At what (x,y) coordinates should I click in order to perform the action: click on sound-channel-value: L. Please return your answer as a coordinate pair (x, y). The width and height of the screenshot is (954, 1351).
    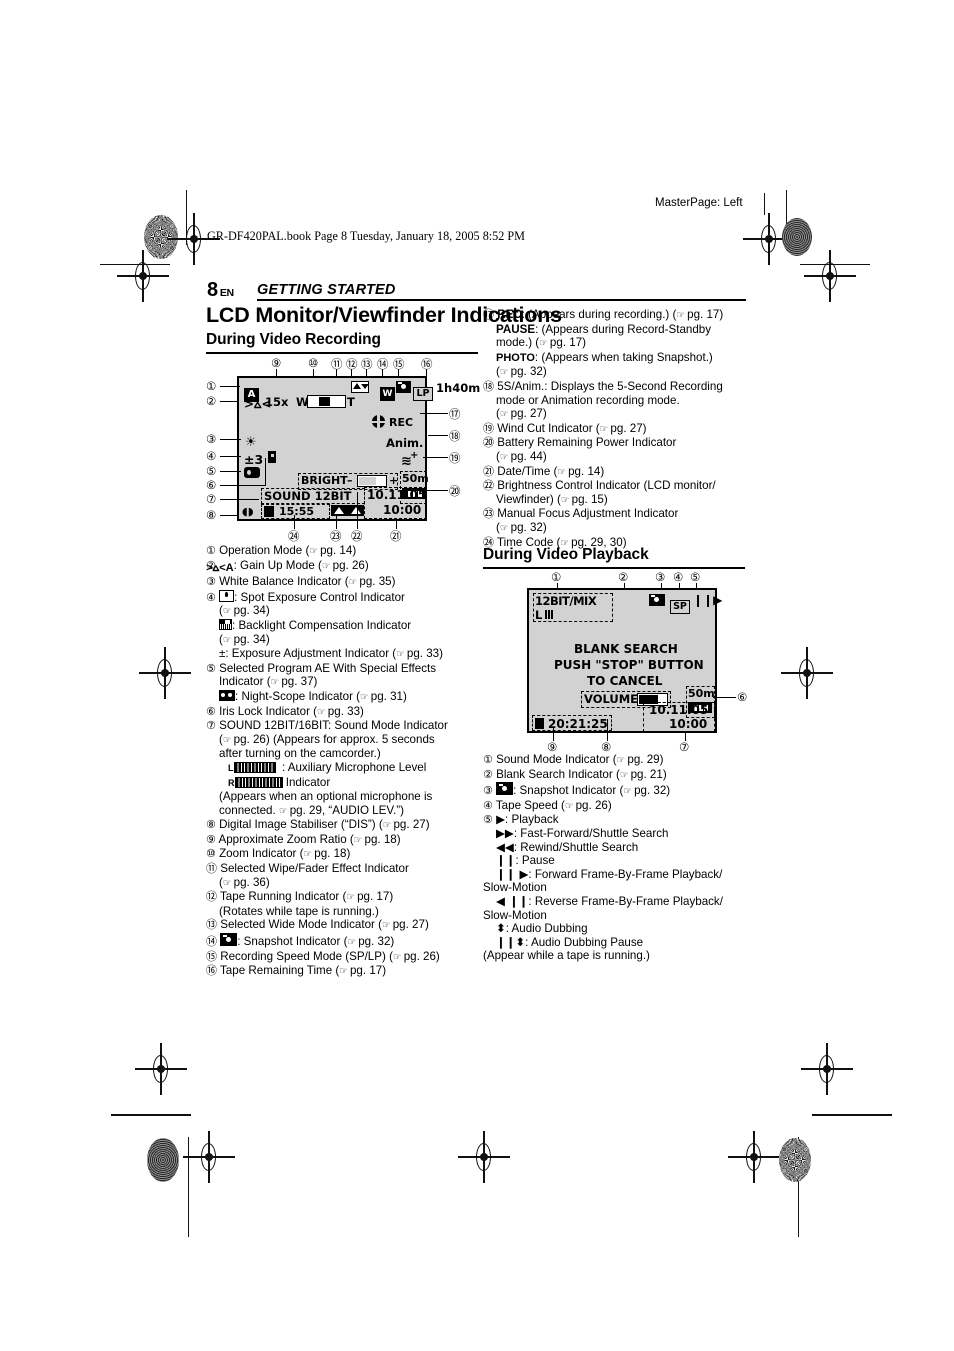
    Looking at the image, I should click on (539, 615).